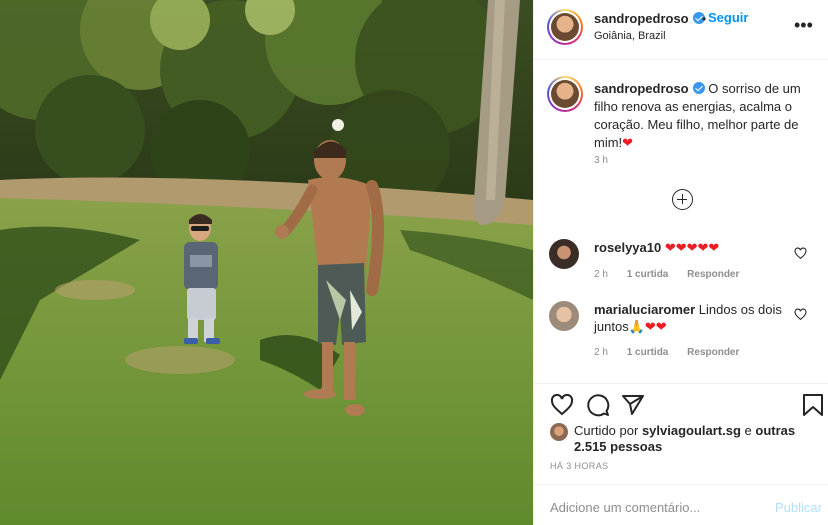 The height and width of the screenshot is (525, 828). What do you see at coordinates (598, 405) in the screenshot?
I see `comment-bubble-icon` at bounding box center [598, 405].